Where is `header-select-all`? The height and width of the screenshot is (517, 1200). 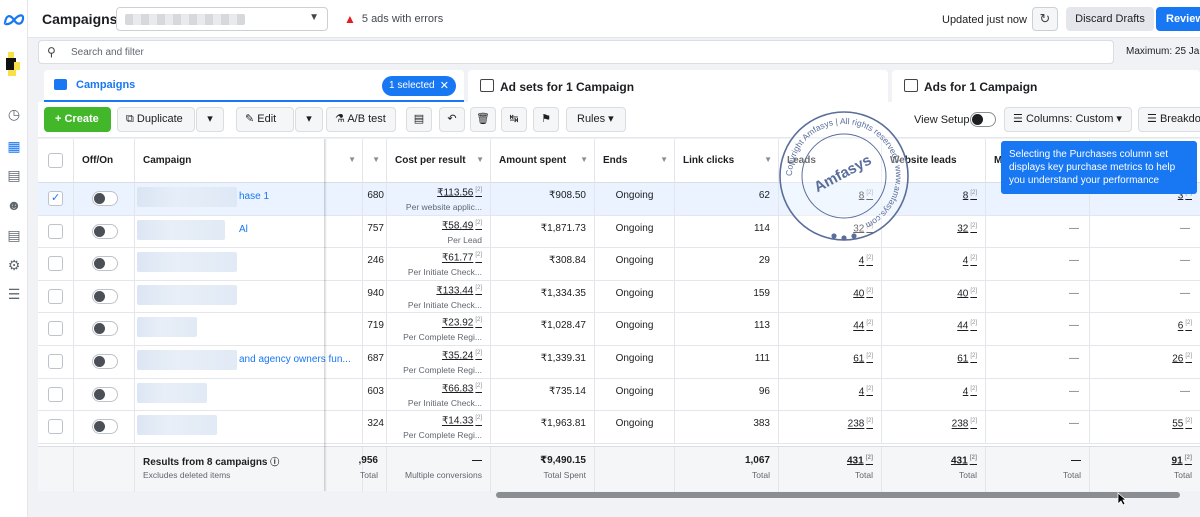
header-select-all is located at coordinates (56, 161).